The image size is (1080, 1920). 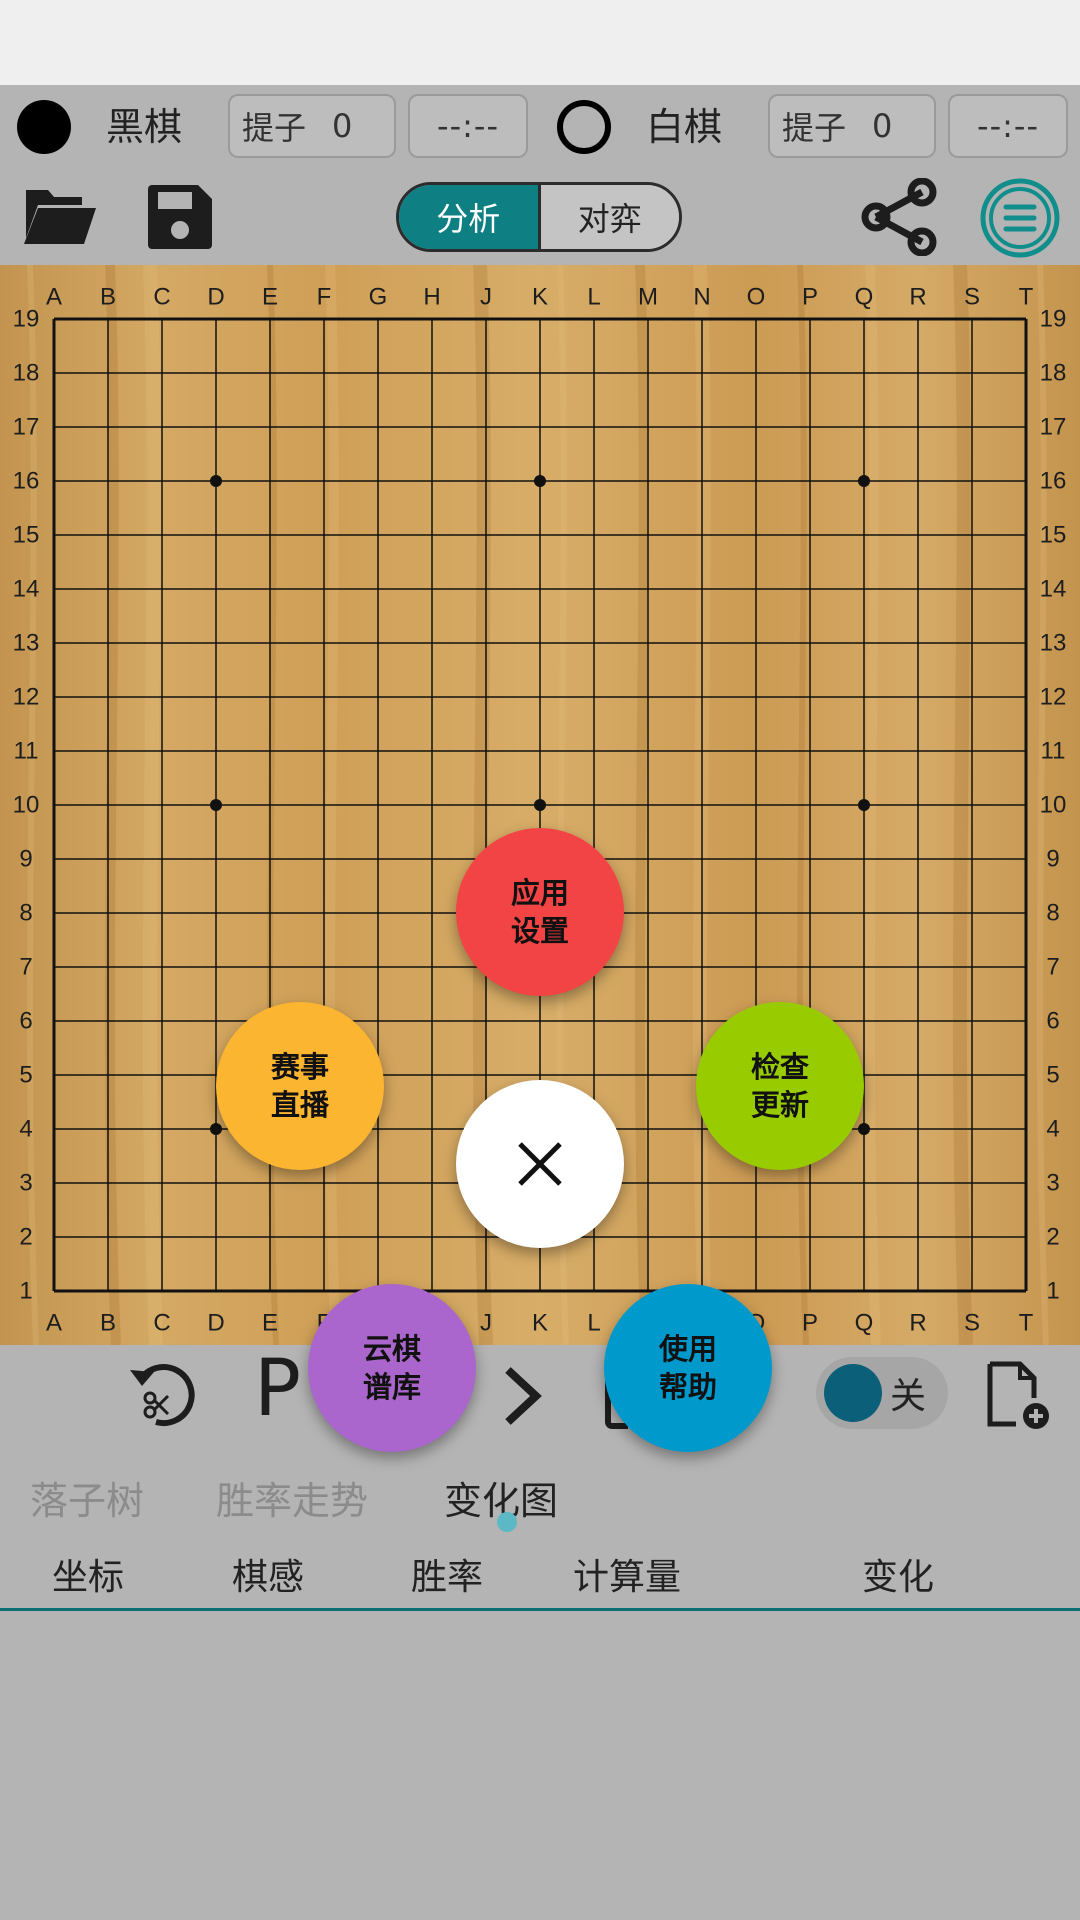 What do you see at coordinates (180, 219) in the screenshot?
I see `save-icon` at bounding box center [180, 219].